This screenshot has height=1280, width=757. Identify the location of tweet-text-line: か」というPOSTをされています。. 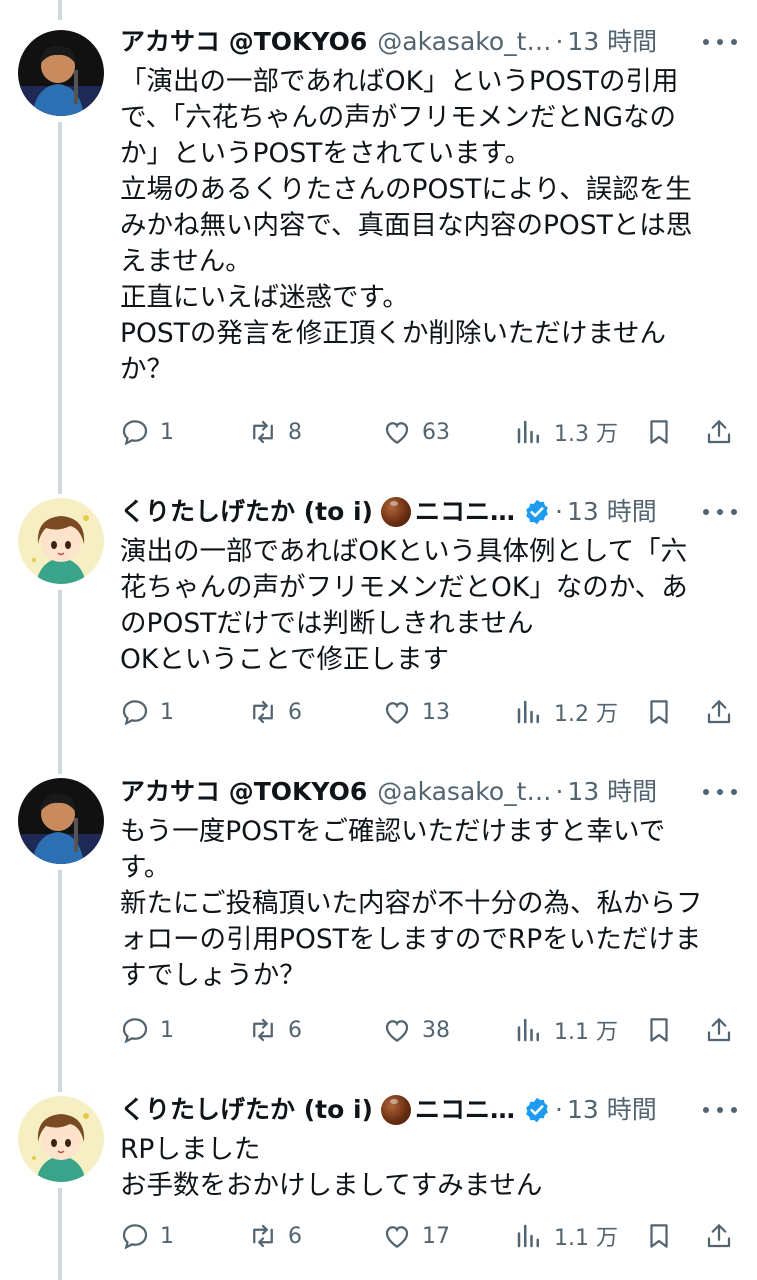
(325, 153).